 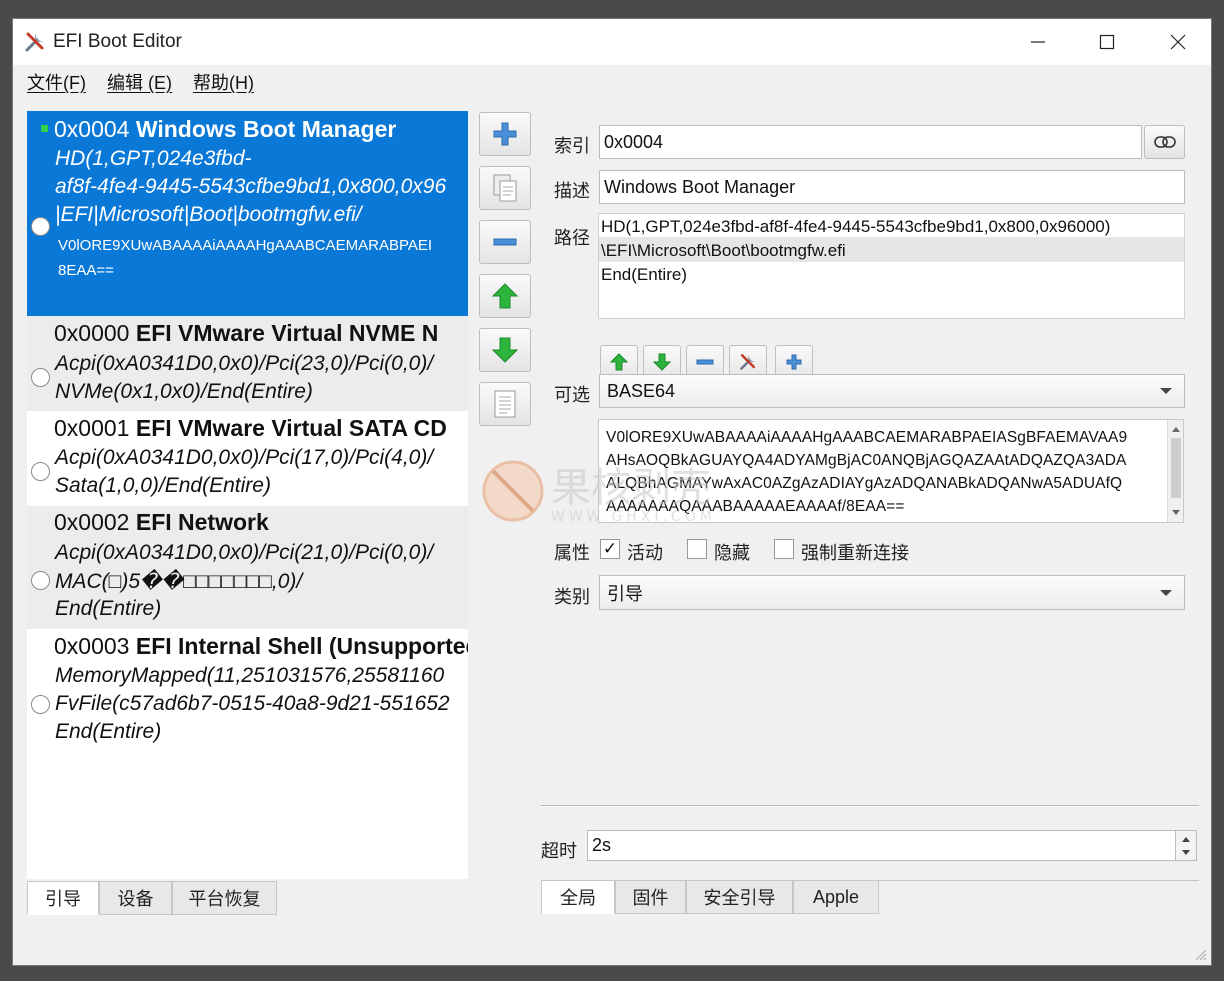 What do you see at coordinates (572, 553) in the screenshot?
I see `attributes-label: 属性` at bounding box center [572, 553].